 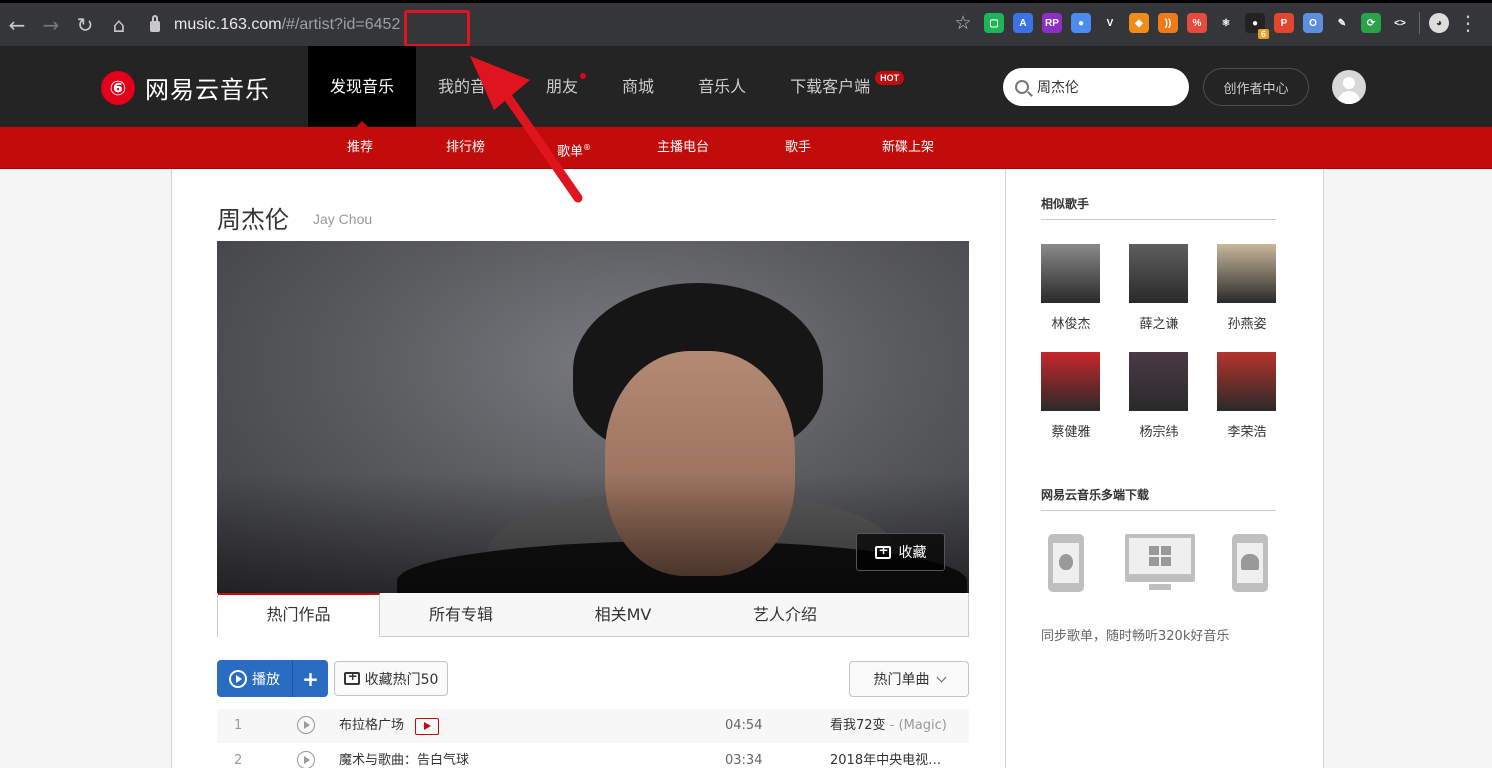 I want to click on divider, so click(x=1158, y=219).